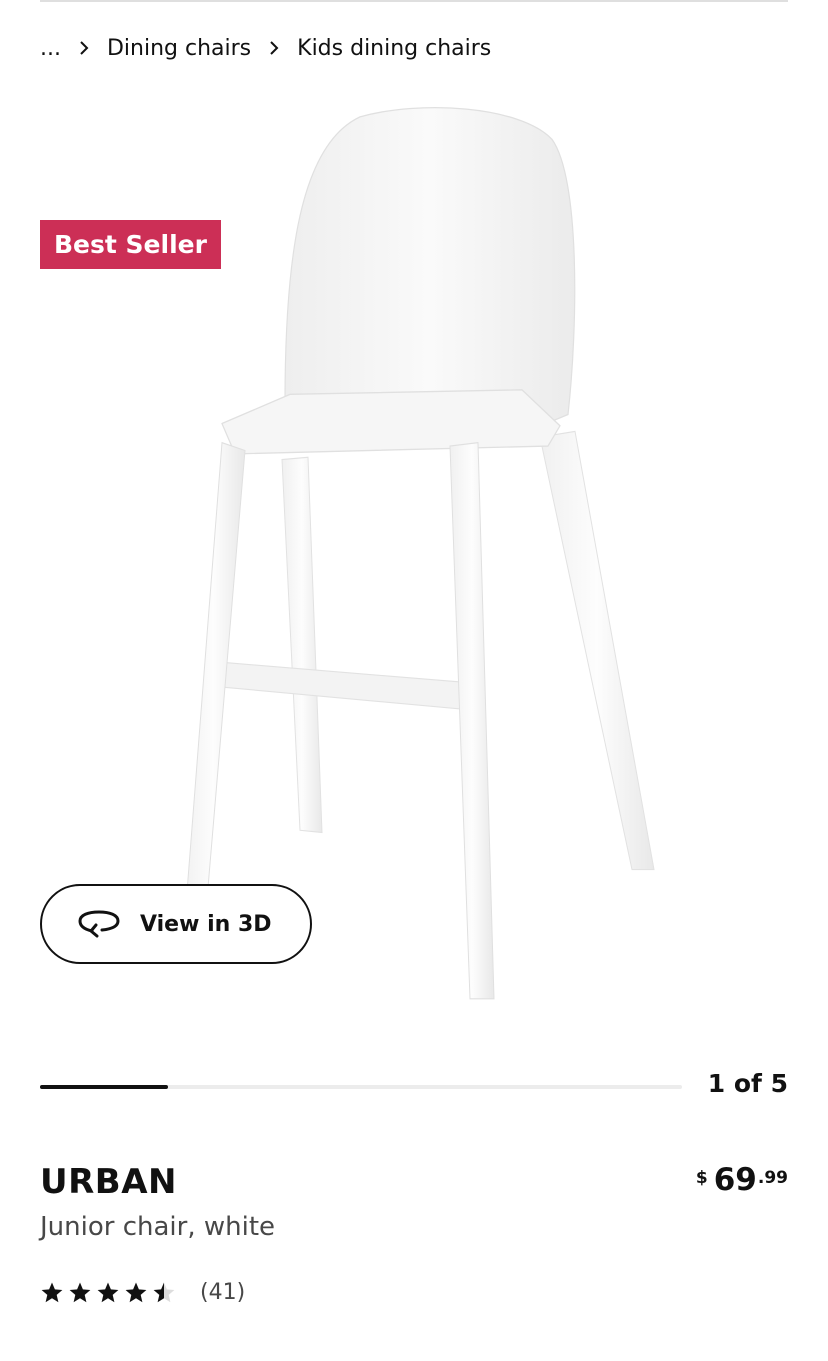 Image resolution: width=828 pixels, height=1361 pixels. What do you see at coordinates (179, 48) in the screenshot?
I see `breadcrumb-dining-chairs: Dining chairs` at bounding box center [179, 48].